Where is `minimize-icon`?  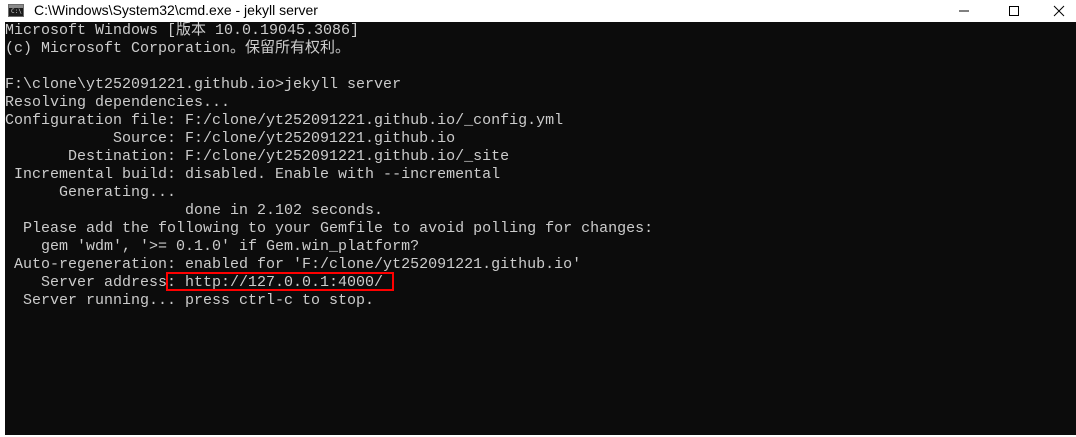
minimize-icon is located at coordinates (964, 11).